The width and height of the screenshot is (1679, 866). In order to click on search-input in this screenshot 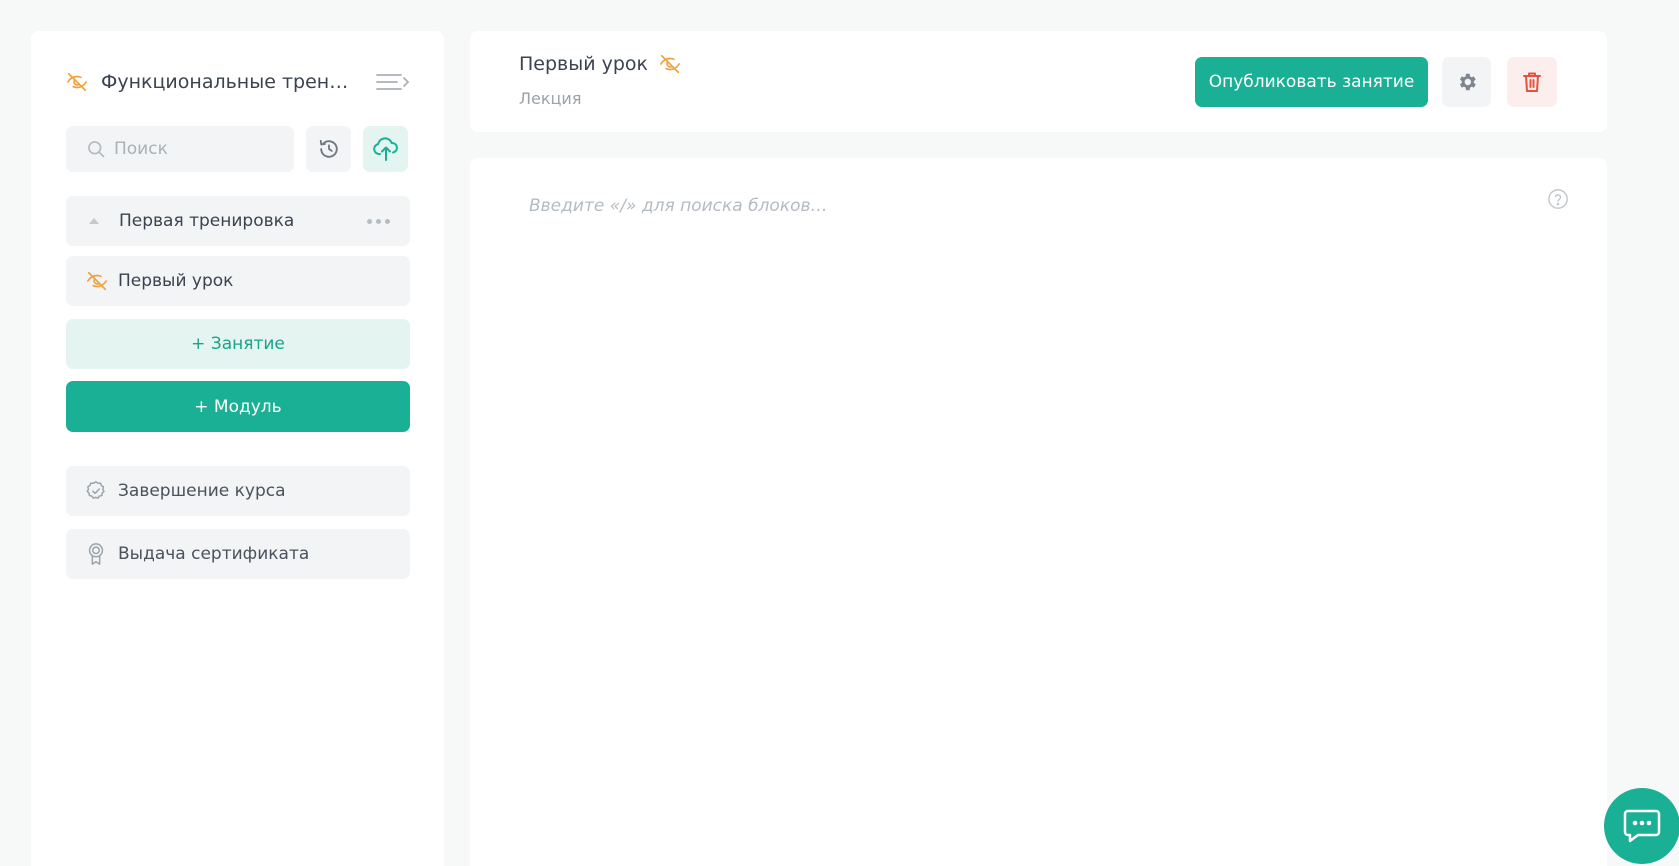, I will do `click(199, 149)`.